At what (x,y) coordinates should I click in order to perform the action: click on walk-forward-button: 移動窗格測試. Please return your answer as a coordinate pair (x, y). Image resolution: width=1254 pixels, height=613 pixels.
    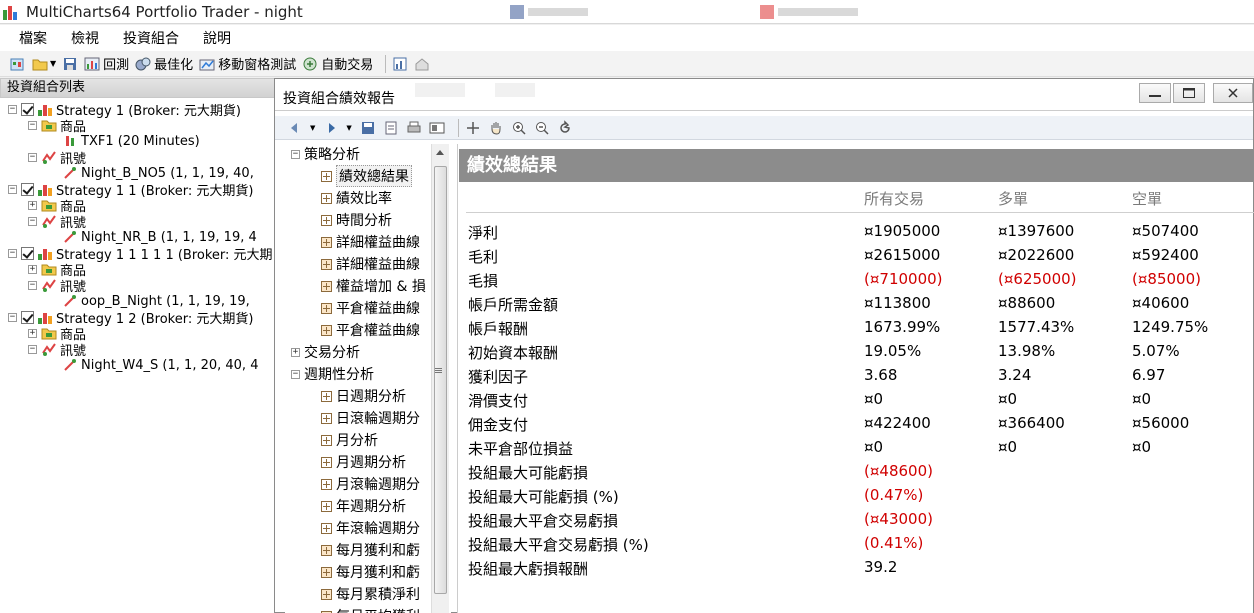
    Looking at the image, I should click on (247, 63).